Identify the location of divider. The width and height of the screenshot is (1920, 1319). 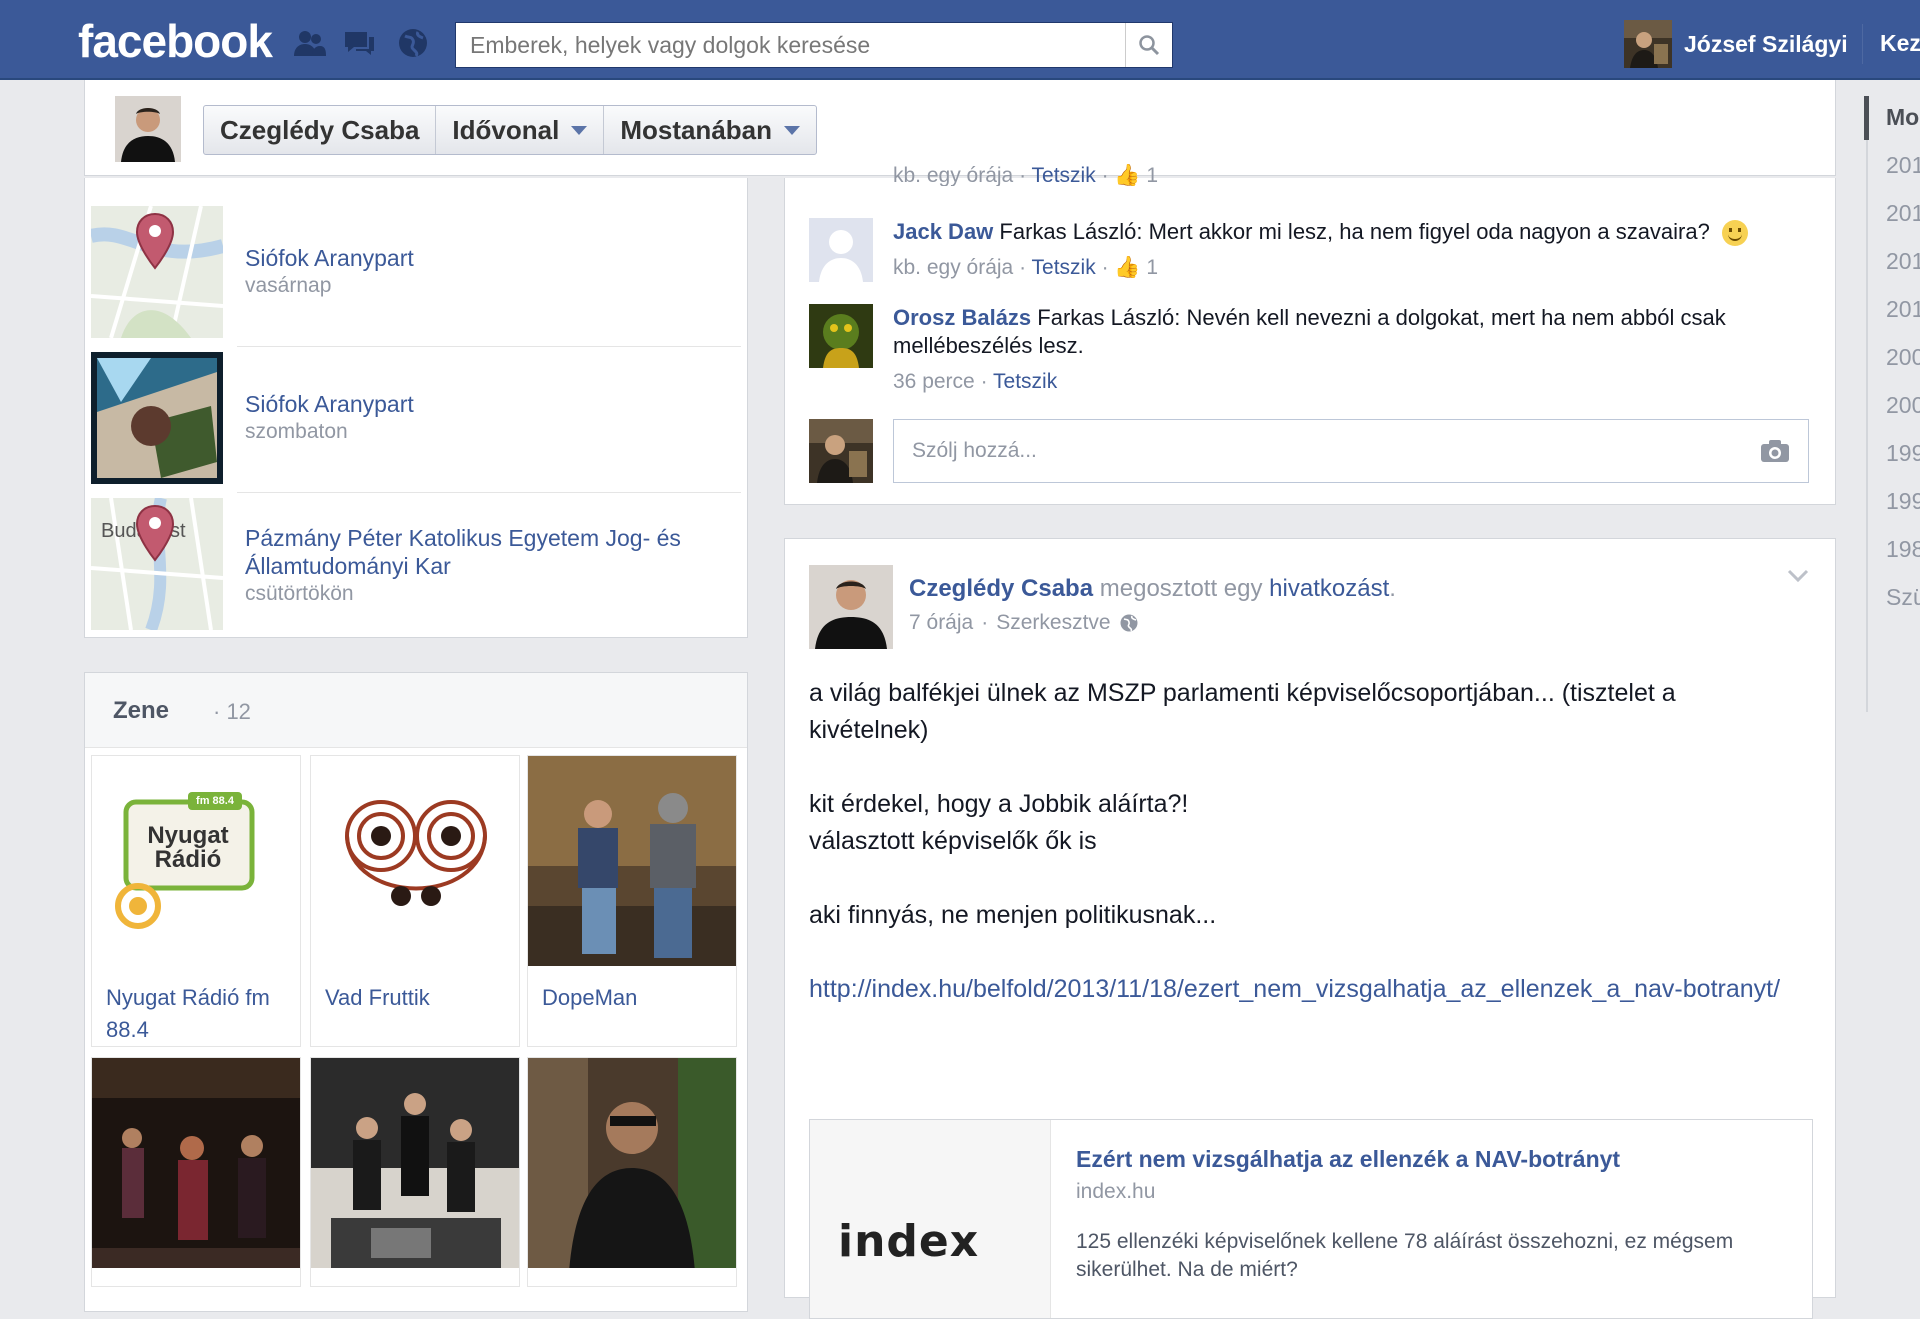
(489, 346).